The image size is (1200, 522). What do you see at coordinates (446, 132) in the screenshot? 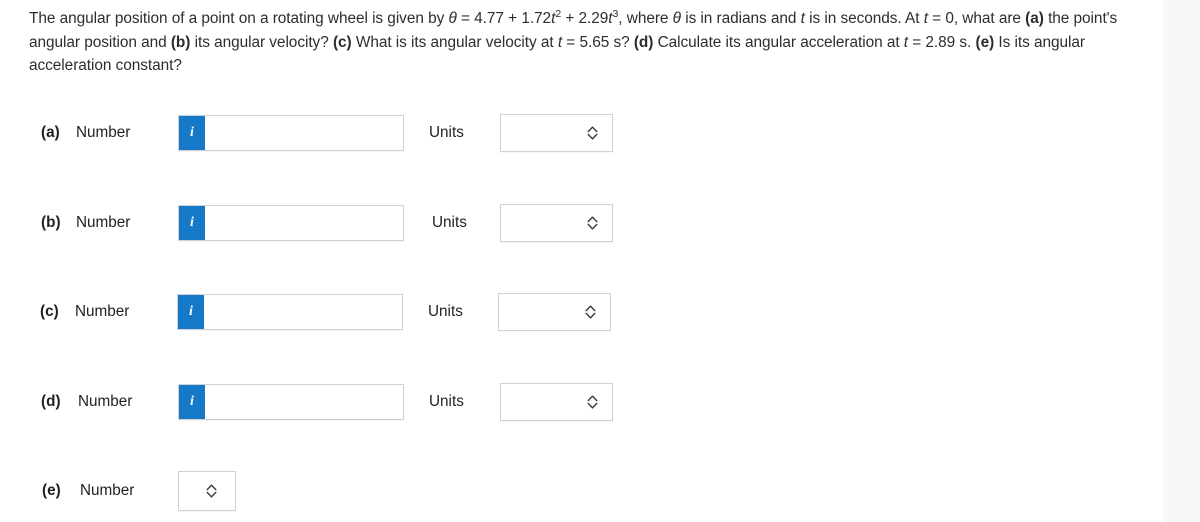
I see `units-label-a: Units` at bounding box center [446, 132].